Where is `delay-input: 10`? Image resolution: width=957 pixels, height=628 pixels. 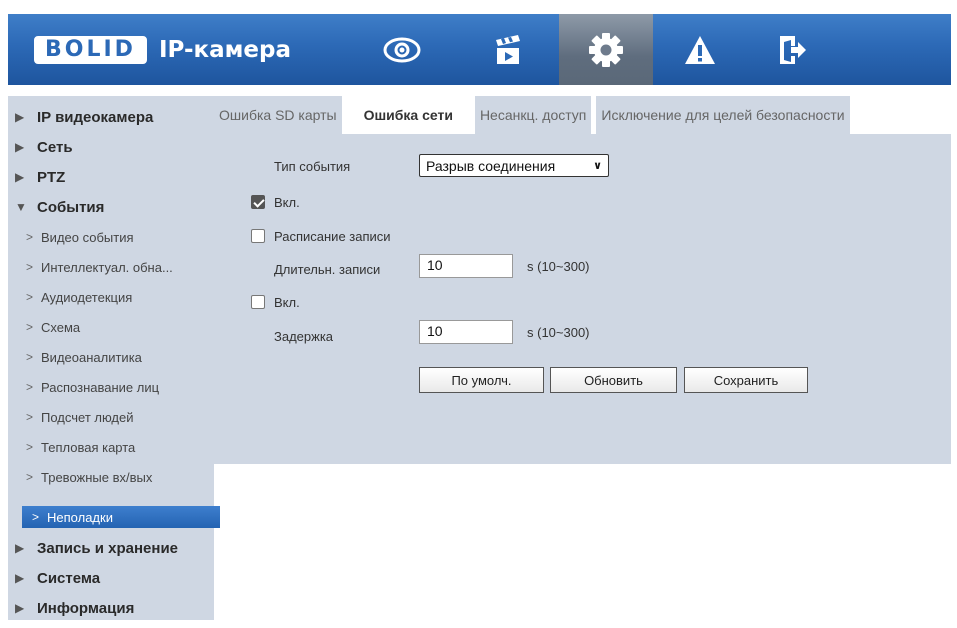 delay-input: 10 is located at coordinates (466, 332).